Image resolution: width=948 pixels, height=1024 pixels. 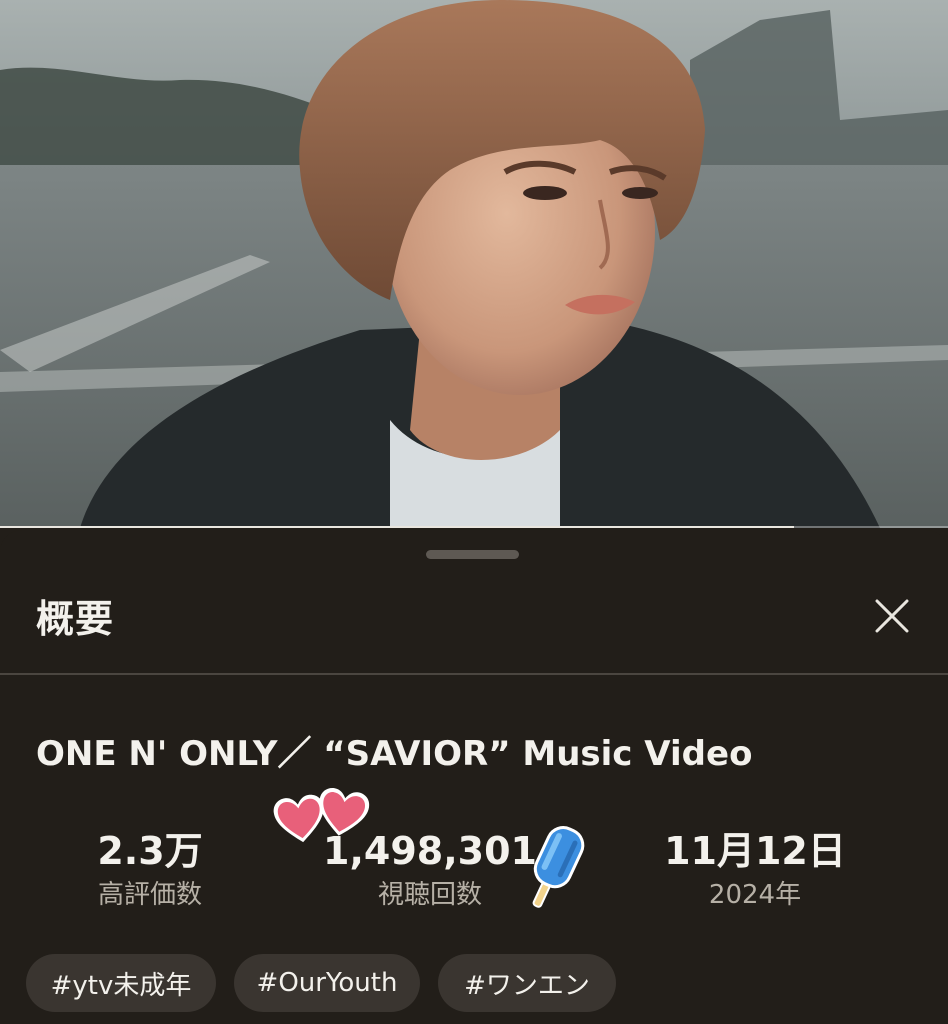 I want to click on hashtag-chip: #ytv未成年, so click(x=121, y=983).